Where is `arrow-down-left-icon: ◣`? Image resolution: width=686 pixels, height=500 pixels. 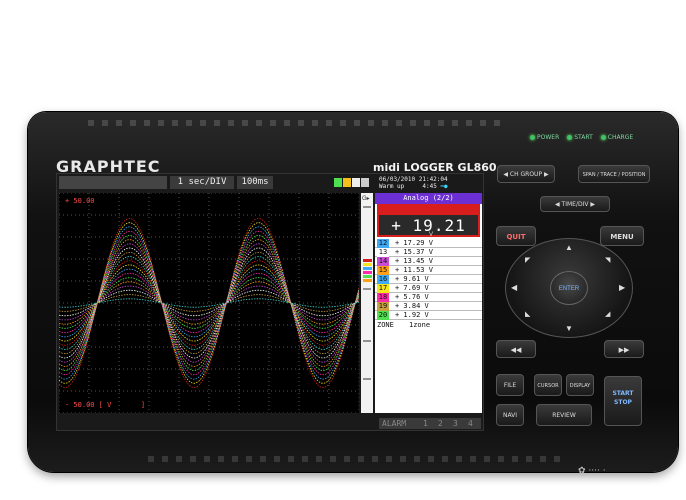 arrow-down-left-icon: ◣ is located at coordinates (527, 314).